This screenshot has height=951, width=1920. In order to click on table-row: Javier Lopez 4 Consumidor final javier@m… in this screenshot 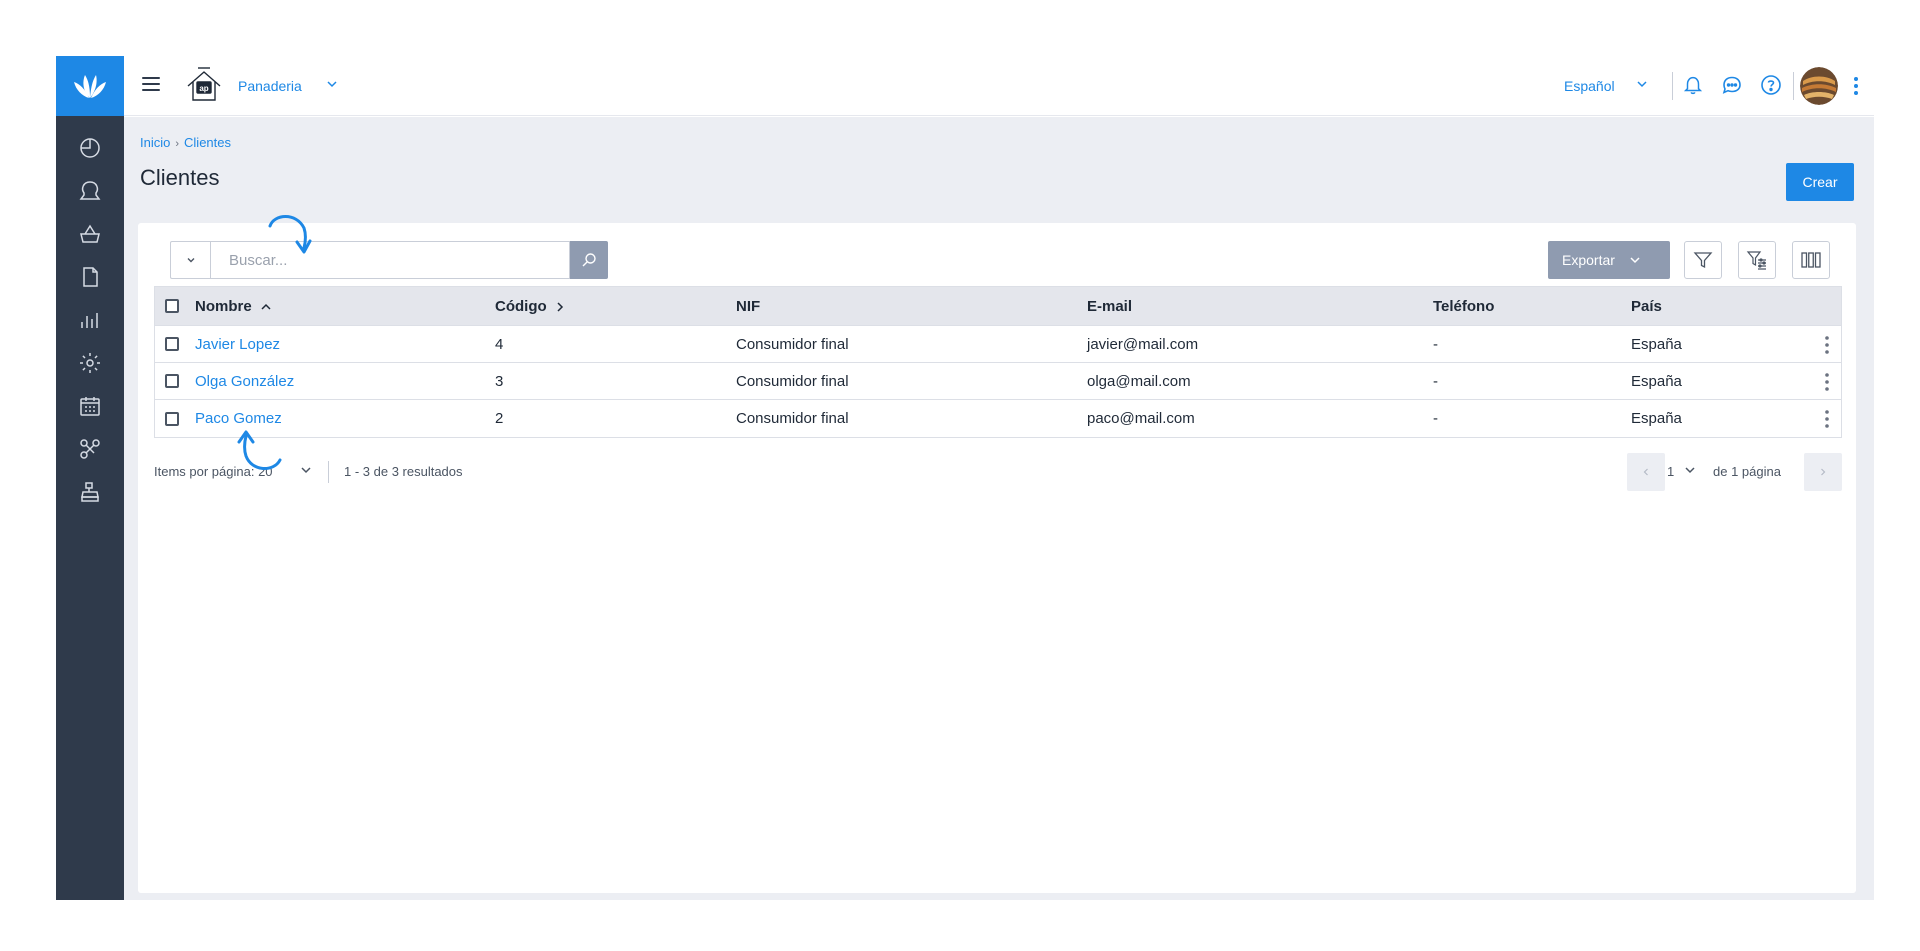, I will do `click(998, 344)`.